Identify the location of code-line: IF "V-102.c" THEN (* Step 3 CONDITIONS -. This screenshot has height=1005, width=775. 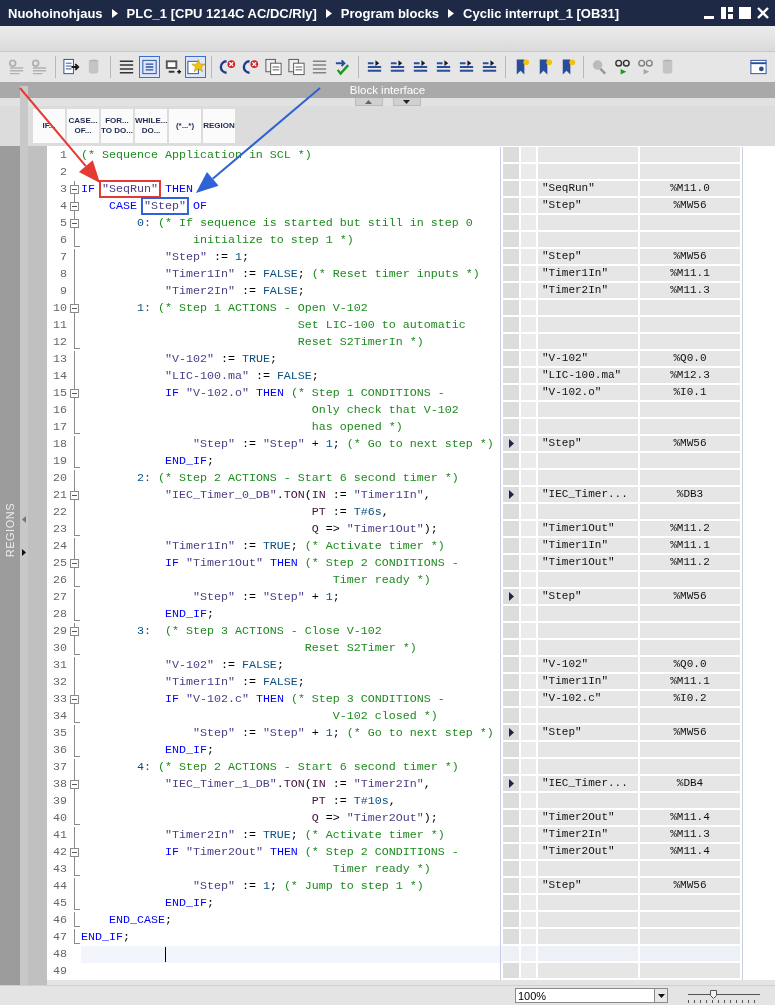
(304, 699).